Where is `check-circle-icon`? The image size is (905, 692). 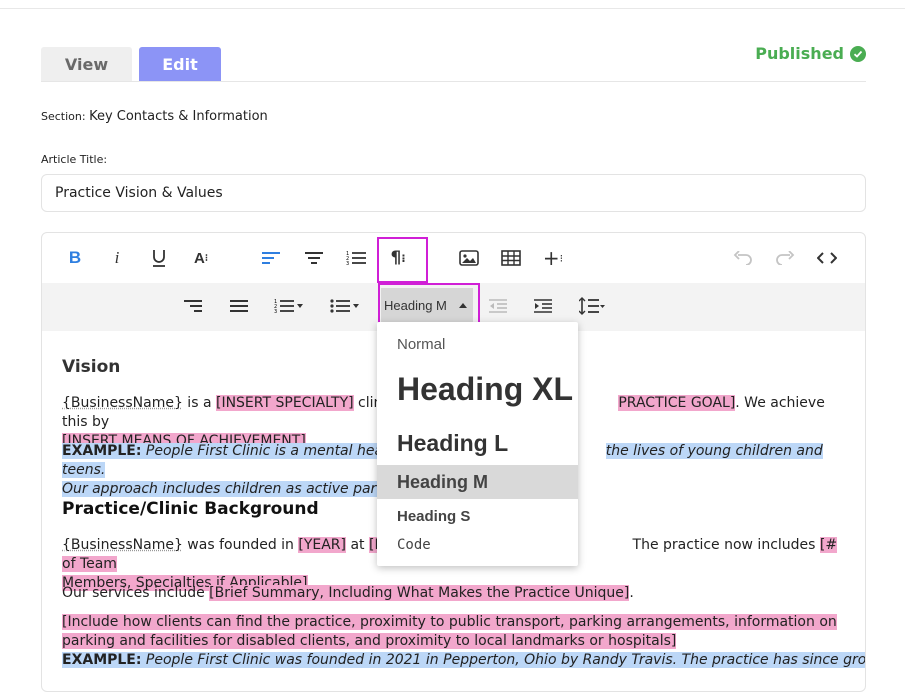 check-circle-icon is located at coordinates (858, 54).